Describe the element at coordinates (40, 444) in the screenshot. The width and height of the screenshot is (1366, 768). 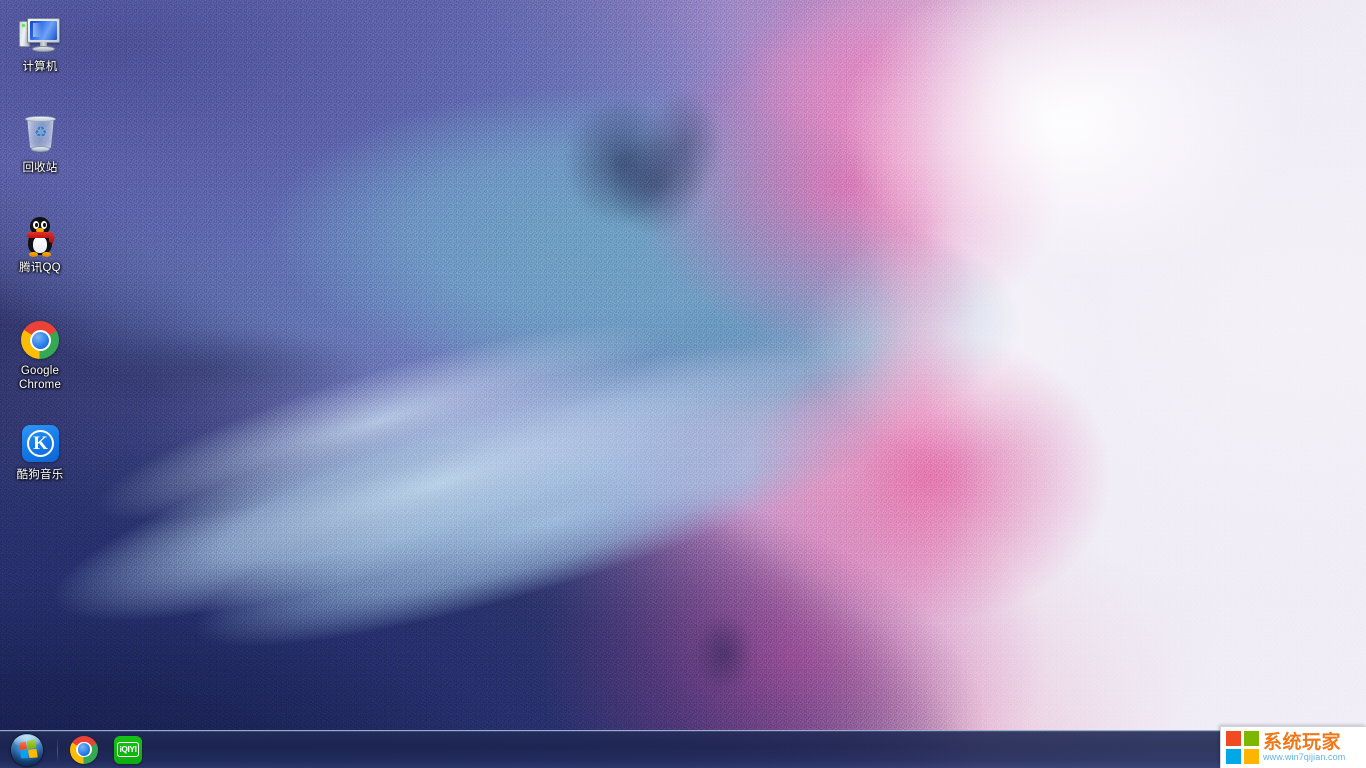
I see `kugou-k-icon: K` at that location.